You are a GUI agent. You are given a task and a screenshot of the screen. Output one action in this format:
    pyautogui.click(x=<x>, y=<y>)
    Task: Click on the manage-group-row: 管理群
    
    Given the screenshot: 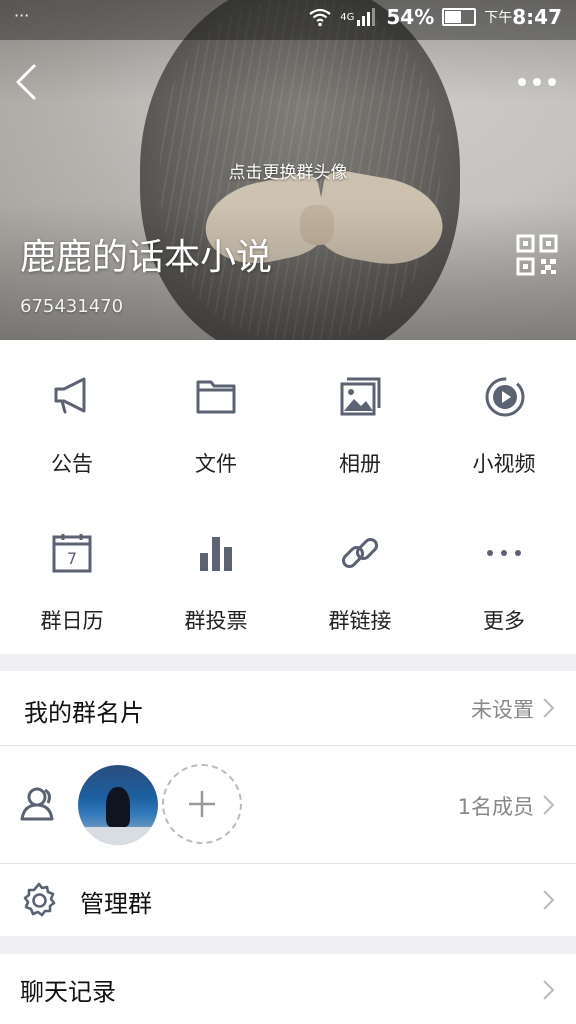 What is the action you would take?
    pyautogui.click(x=288, y=900)
    